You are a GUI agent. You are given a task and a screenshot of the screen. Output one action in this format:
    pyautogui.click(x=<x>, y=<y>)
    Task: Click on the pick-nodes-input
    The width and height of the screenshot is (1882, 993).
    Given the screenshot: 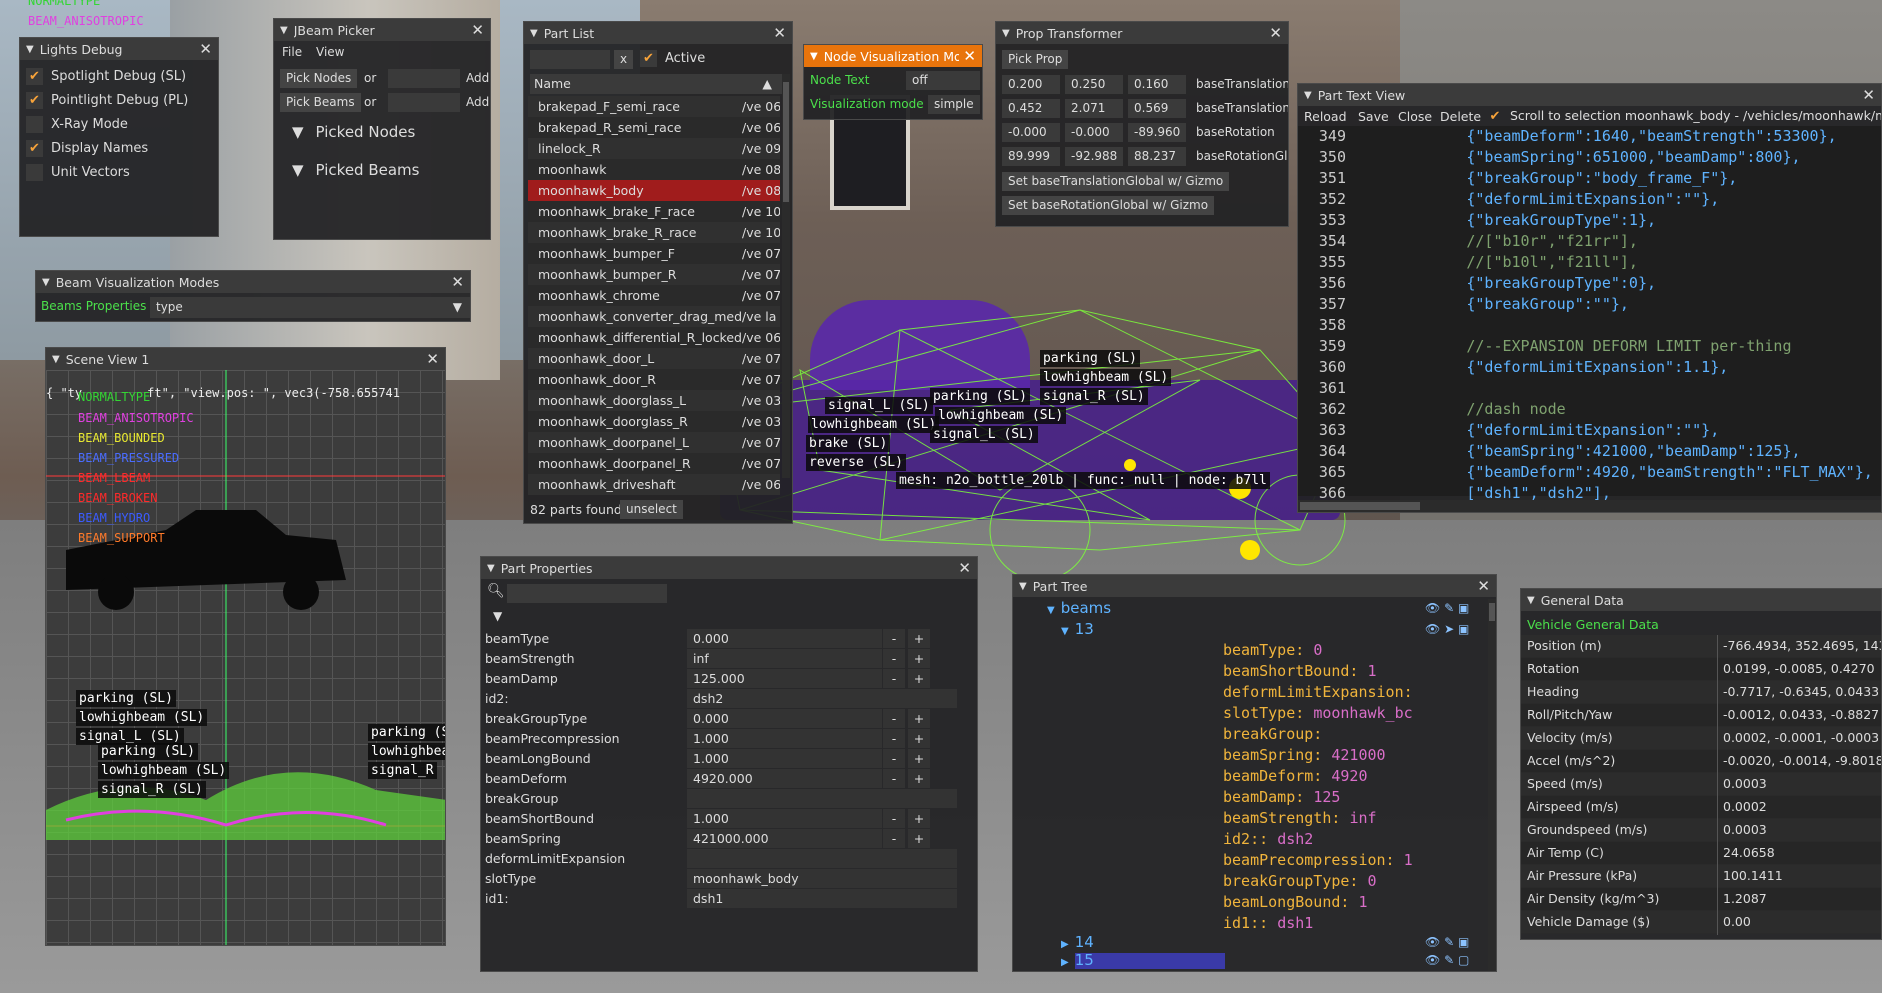 What is the action you would take?
    pyautogui.click(x=424, y=78)
    